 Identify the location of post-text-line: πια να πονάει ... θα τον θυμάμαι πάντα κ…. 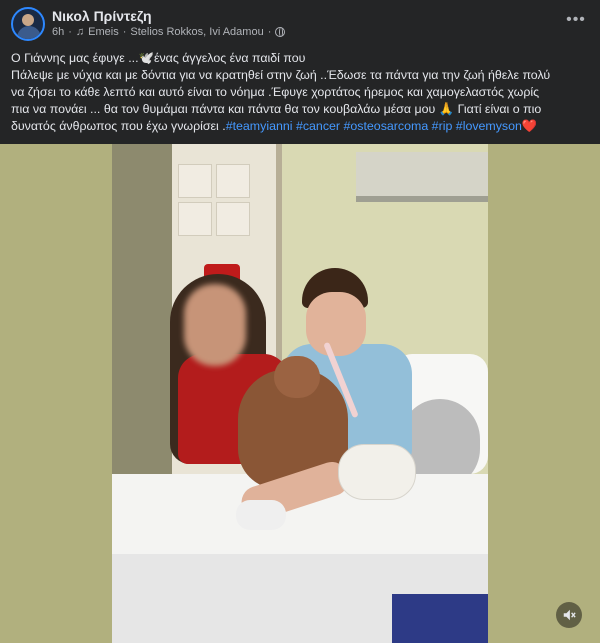
(276, 109).